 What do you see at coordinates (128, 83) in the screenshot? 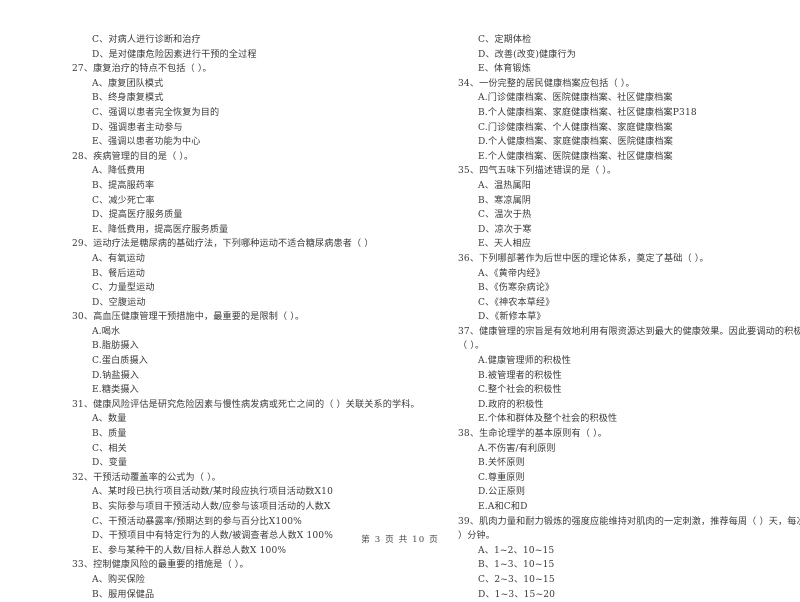
I see `question-option: A、康复团队模式` at bounding box center [128, 83].